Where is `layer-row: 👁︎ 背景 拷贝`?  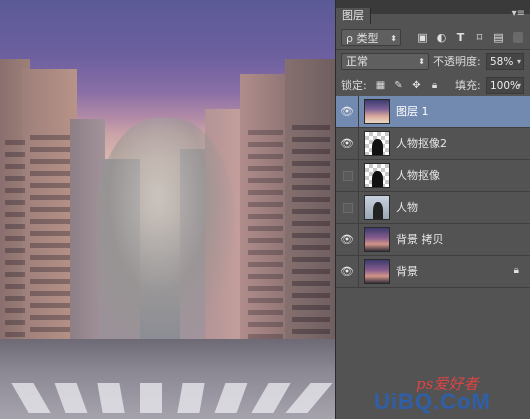
layer-row: 👁︎ 背景 拷贝 is located at coordinates (433, 240).